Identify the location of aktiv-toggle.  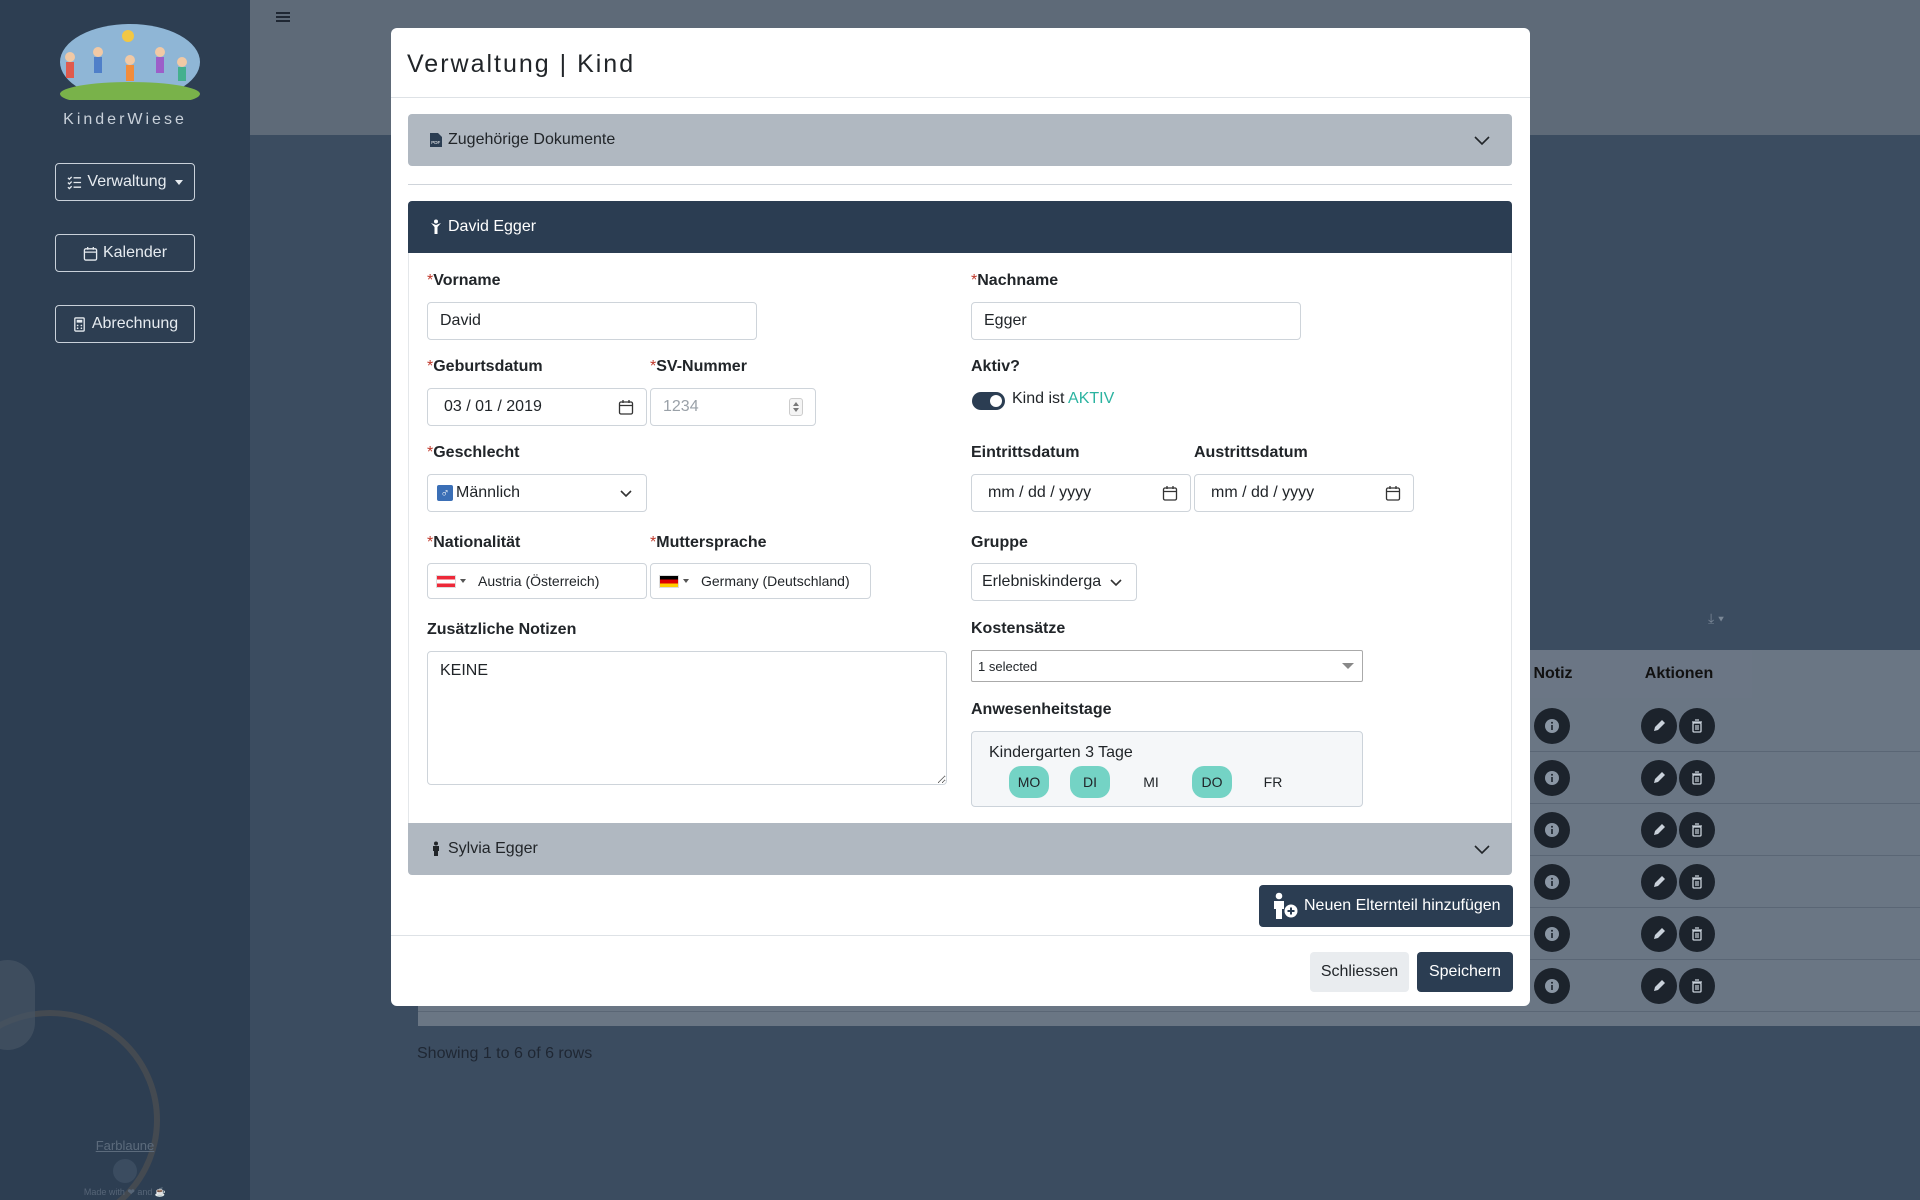
(988, 401).